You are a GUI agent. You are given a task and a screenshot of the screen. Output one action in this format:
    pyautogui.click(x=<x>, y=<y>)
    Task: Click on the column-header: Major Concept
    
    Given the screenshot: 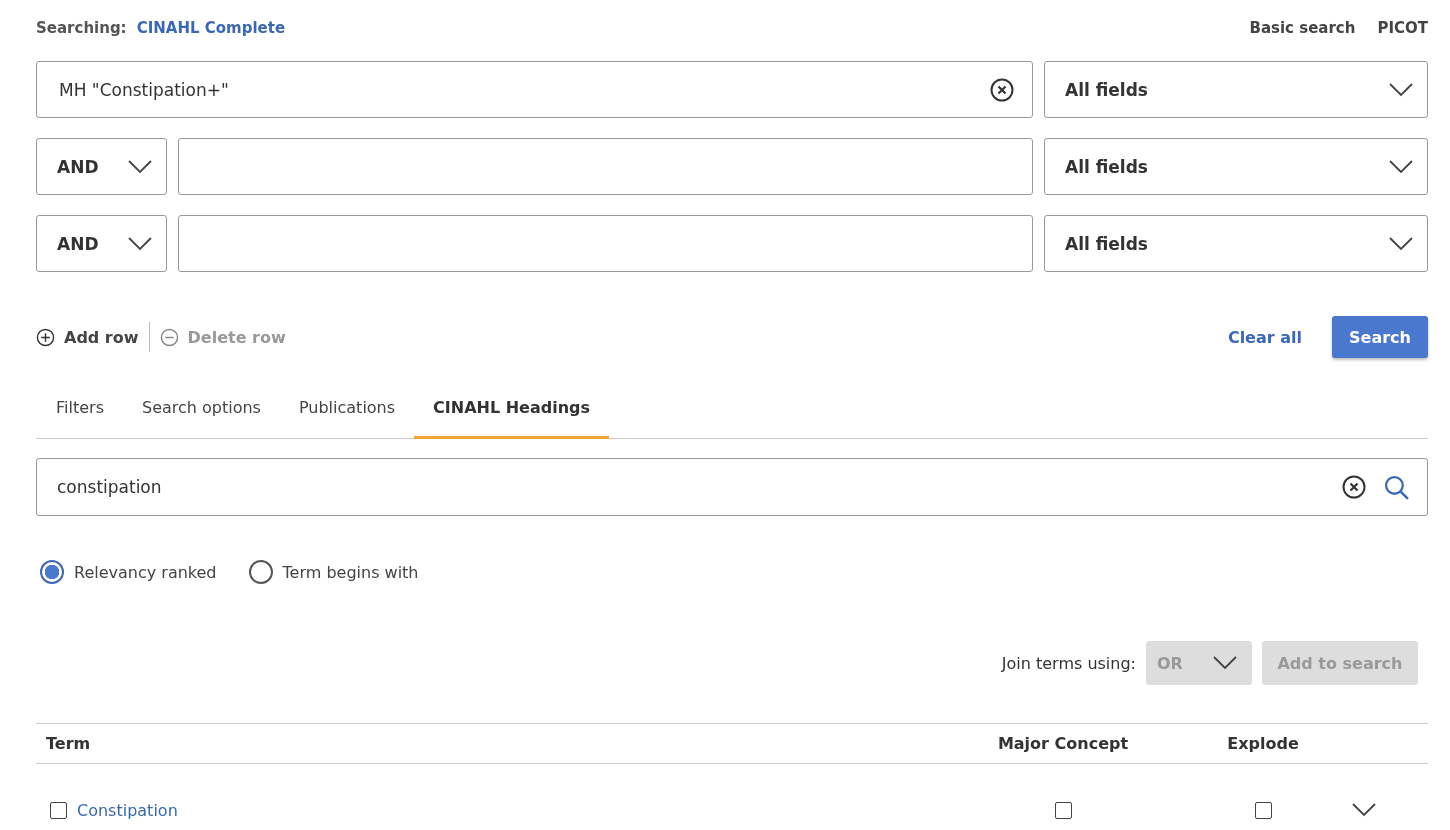 What is the action you would take?
    pyautogui.click(x=1063, y=743)
    